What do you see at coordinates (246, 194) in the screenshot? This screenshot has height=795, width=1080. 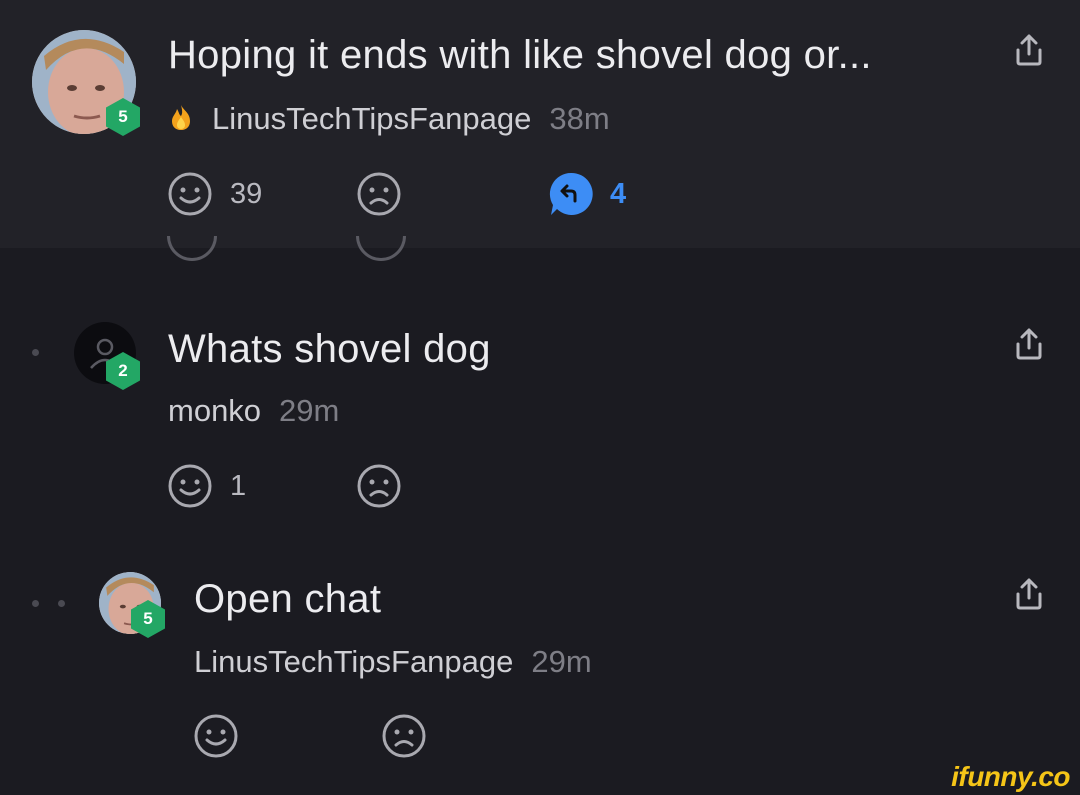 I see `like-count: 39` at bounding box center [246, 194].